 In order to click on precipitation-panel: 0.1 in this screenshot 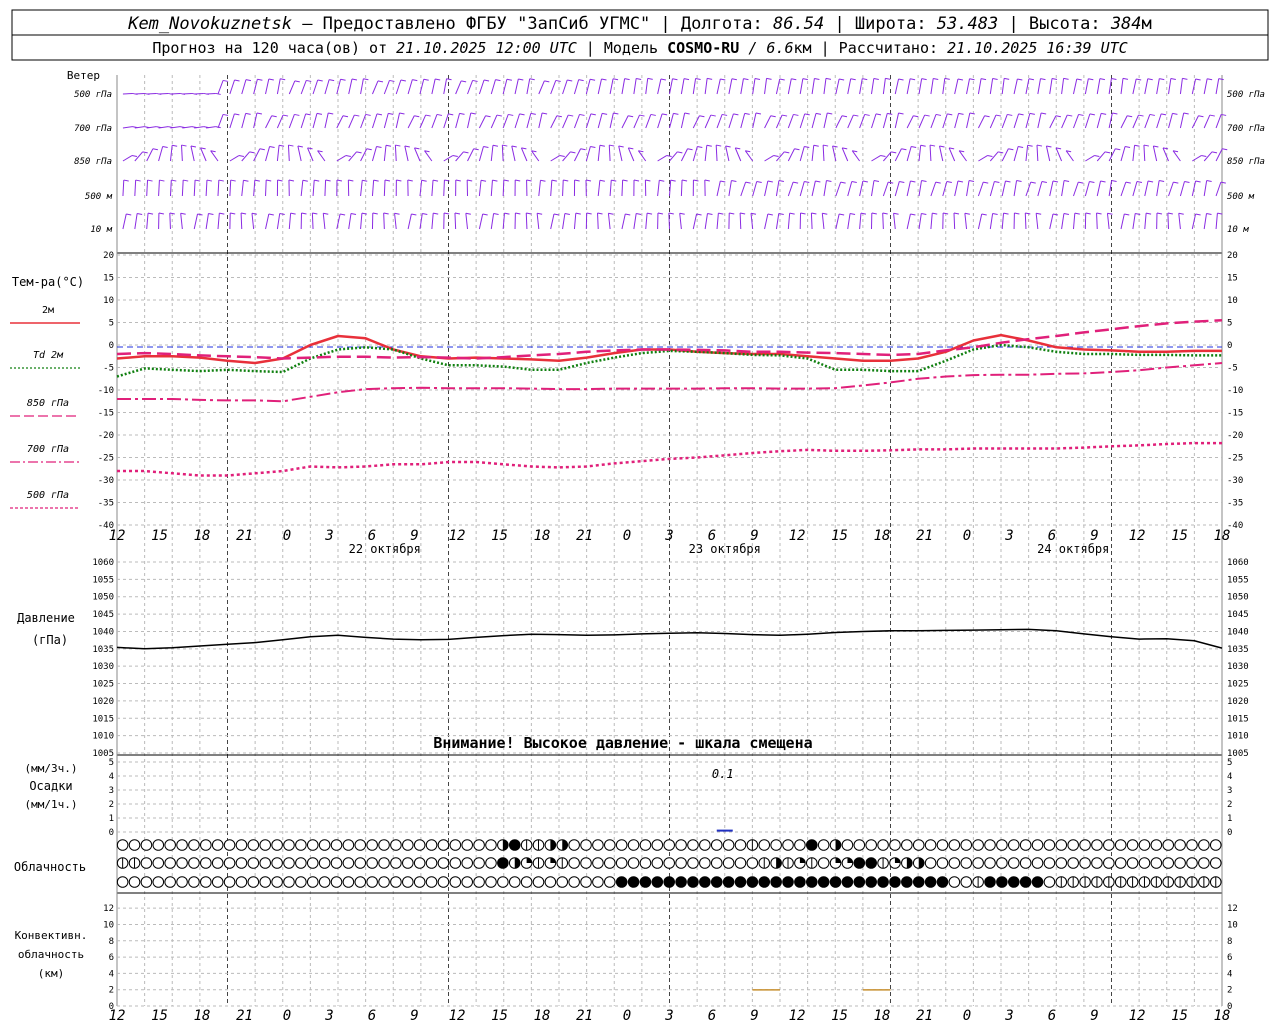, I will do `click(723, 799)`.